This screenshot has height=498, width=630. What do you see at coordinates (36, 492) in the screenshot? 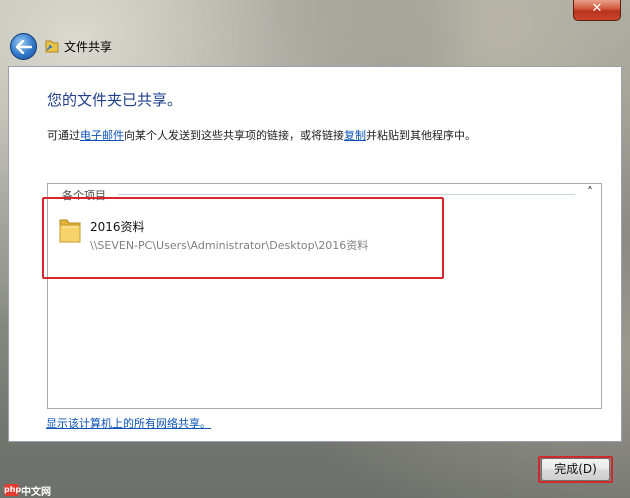
I see `watermark-text: 中文网` at bounding box center [36, 492].